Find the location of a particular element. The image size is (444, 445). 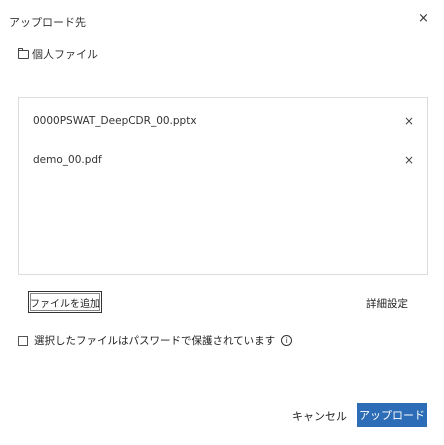

advanced-settings-link: 詳細設定 is located at coordinates (387, 303).